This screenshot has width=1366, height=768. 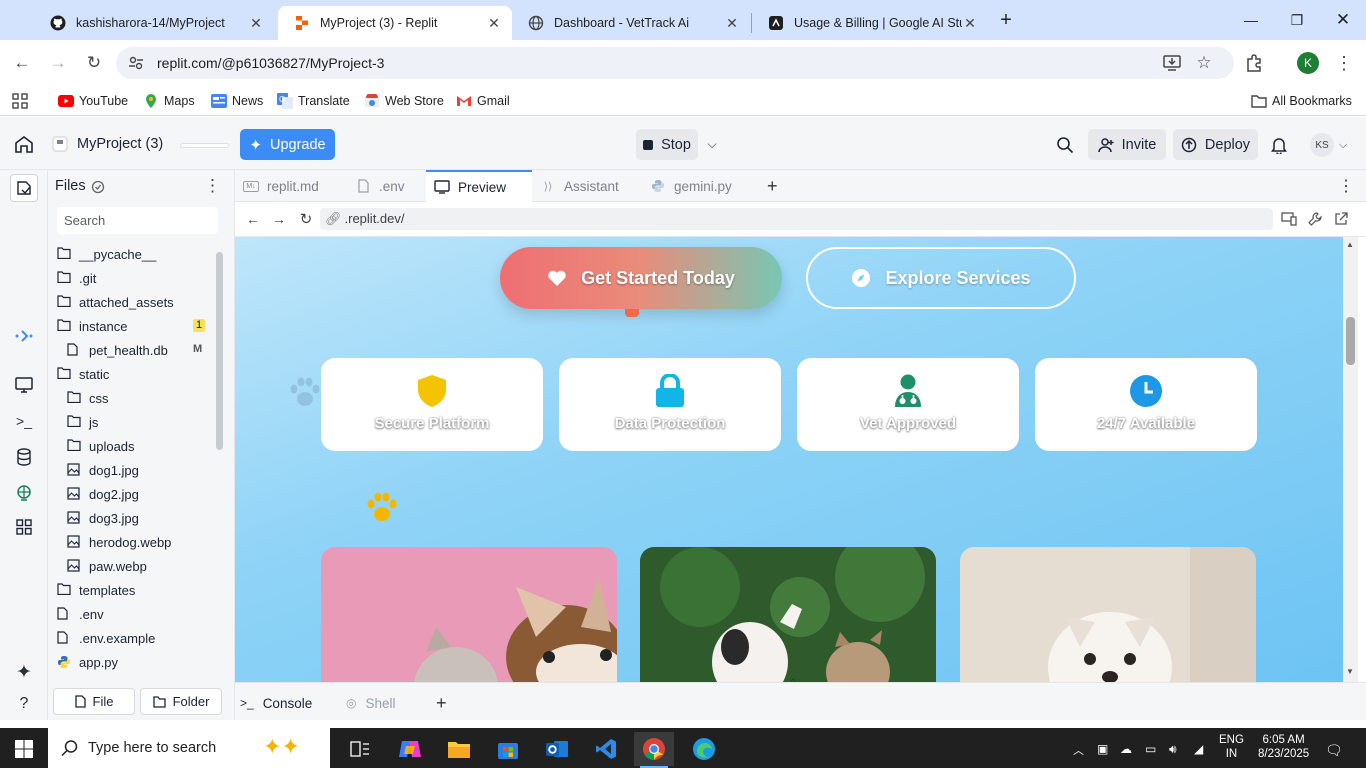 I want to click on new-tab-button: +, so click(x=1006, y=20).